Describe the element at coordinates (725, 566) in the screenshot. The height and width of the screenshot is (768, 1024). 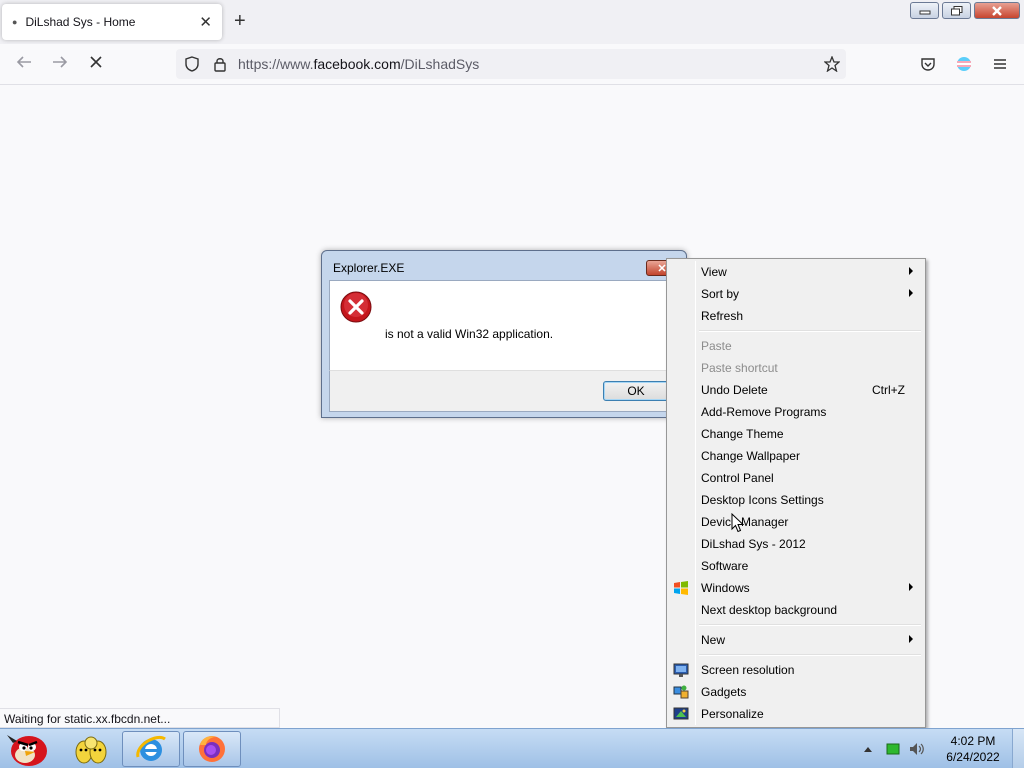
I see `menu-item-label: Software` at that location.